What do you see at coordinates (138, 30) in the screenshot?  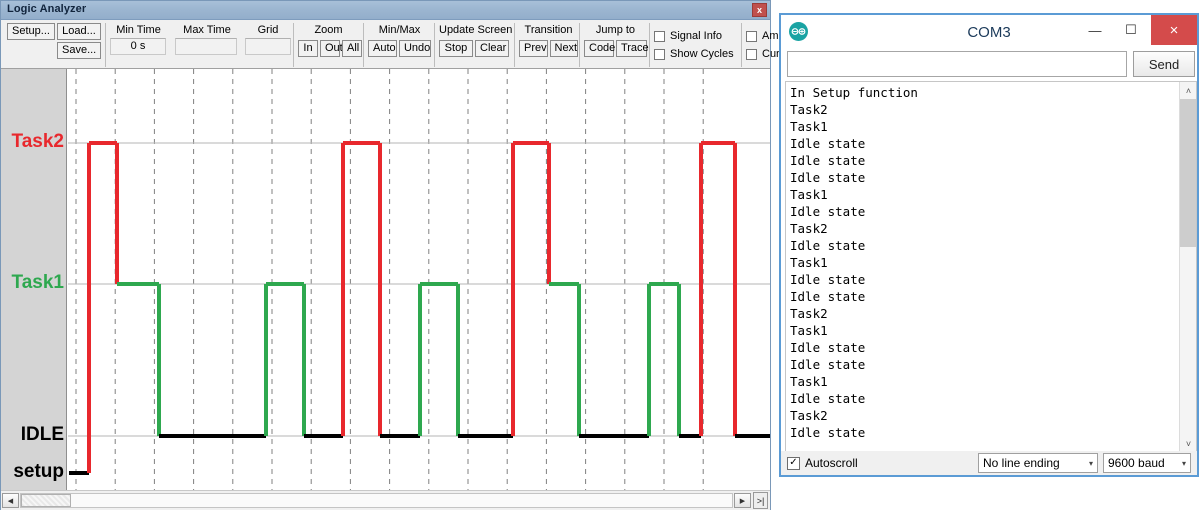 I see `min-time-caption: Min Time` at bounding box center [138, 30].